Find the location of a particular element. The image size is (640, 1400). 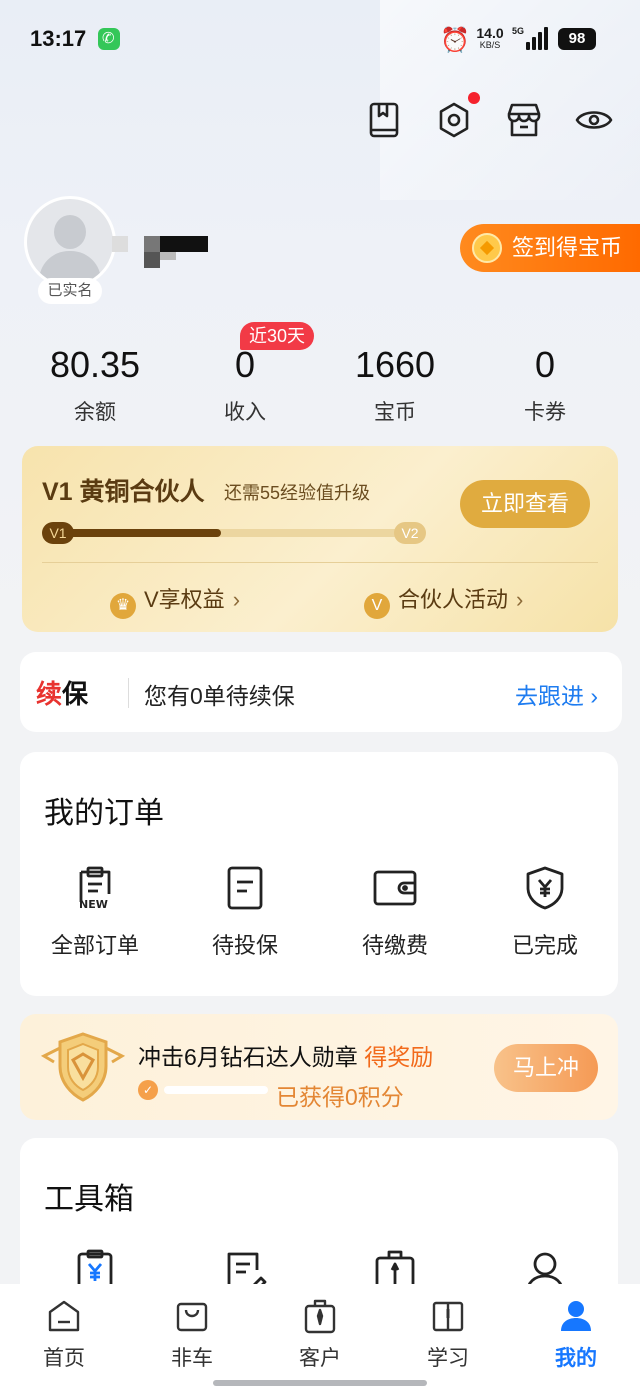

phone-call-icon is located at coordinates (109, 39).